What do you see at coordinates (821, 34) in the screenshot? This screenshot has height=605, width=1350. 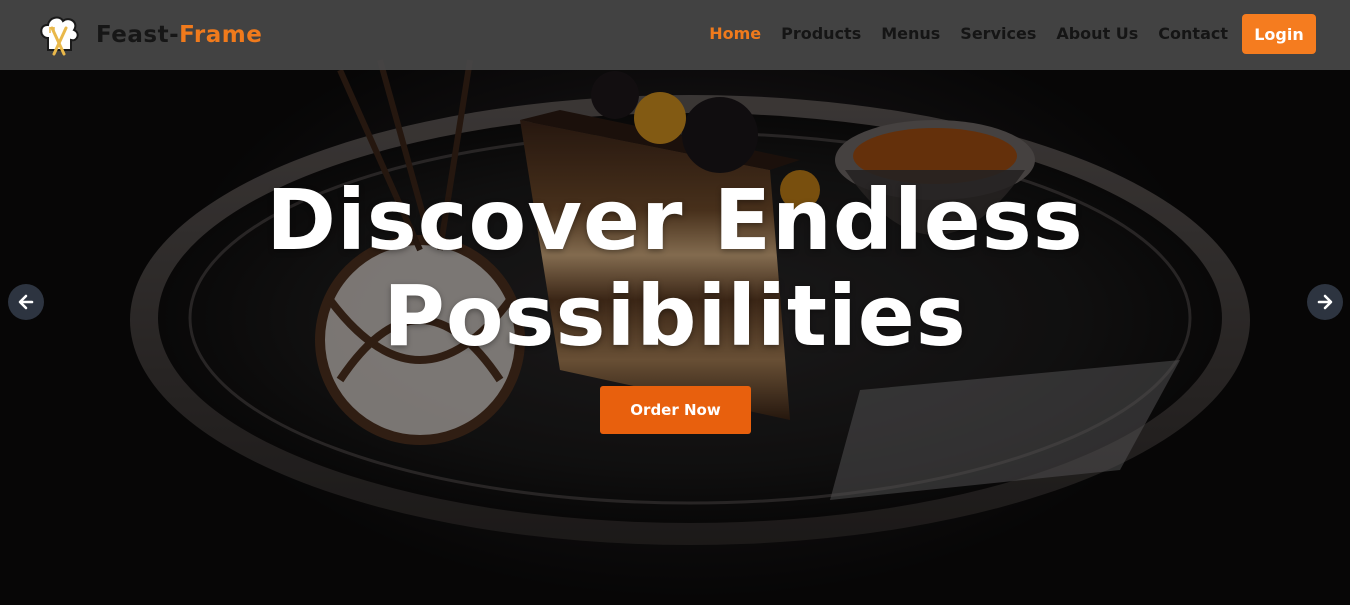 I see `nav-item-products: Products` at bounding box center [821, 34].